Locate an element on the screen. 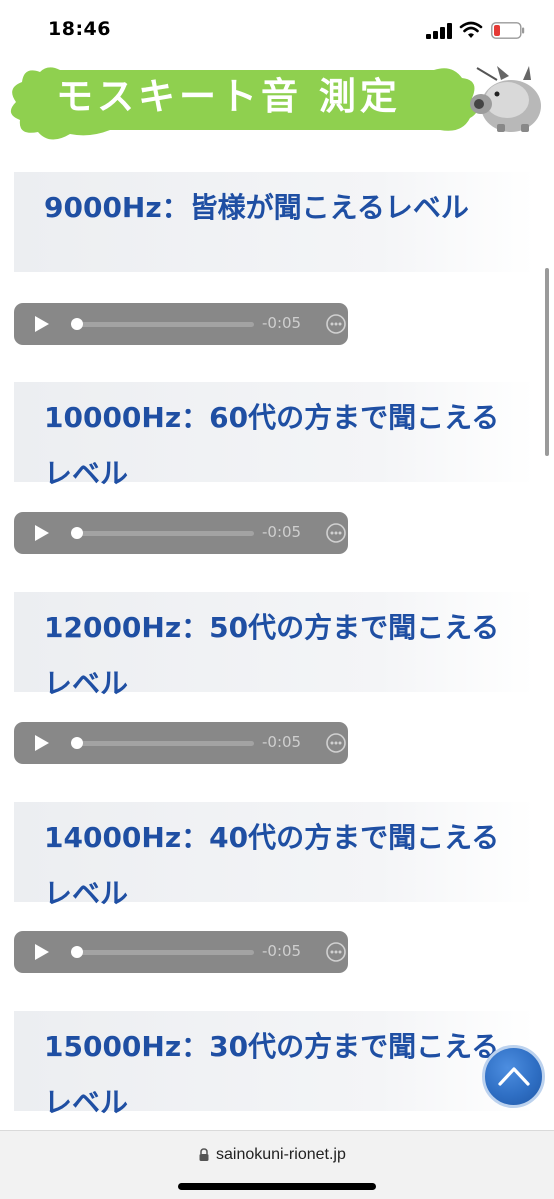 The width and height of the screenshot is (554, 1199). section-heading-9000hz: 9000Hz：皆様が聞こえるレベル is located at coordinates (274, 222).